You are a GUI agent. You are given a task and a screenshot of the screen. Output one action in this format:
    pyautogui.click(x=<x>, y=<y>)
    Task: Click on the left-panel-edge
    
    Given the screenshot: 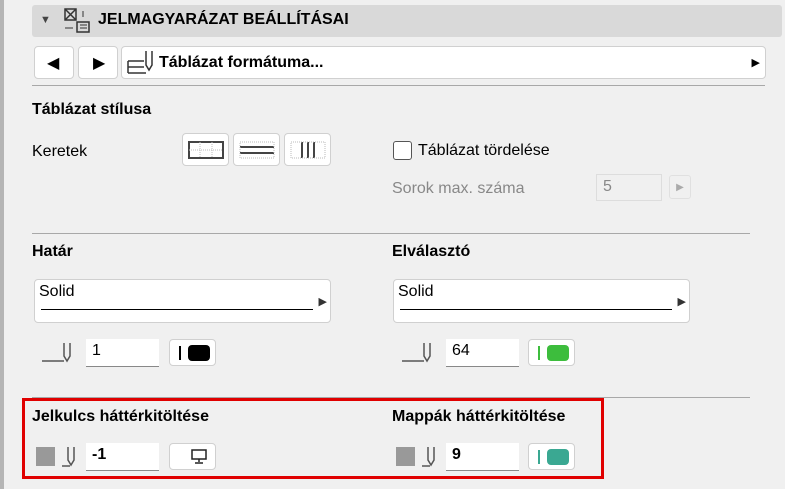 What is the action you would take?
    pyautogui.click(x=2, y=244)
    